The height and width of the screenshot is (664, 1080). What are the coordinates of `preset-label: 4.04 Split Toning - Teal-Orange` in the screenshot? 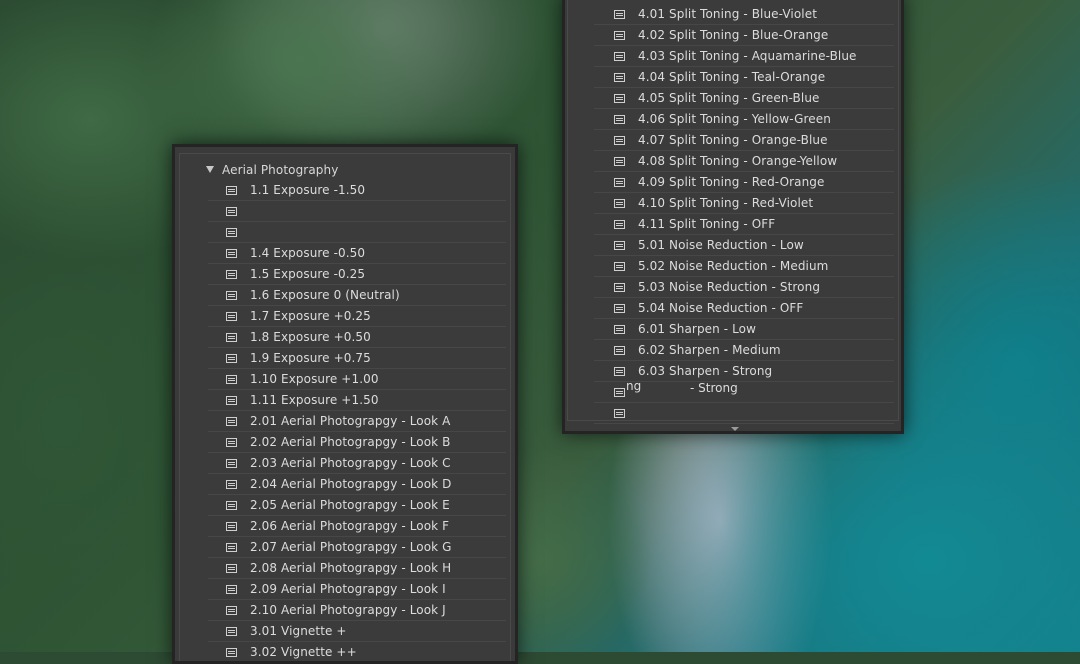 It's located at (732, 77).